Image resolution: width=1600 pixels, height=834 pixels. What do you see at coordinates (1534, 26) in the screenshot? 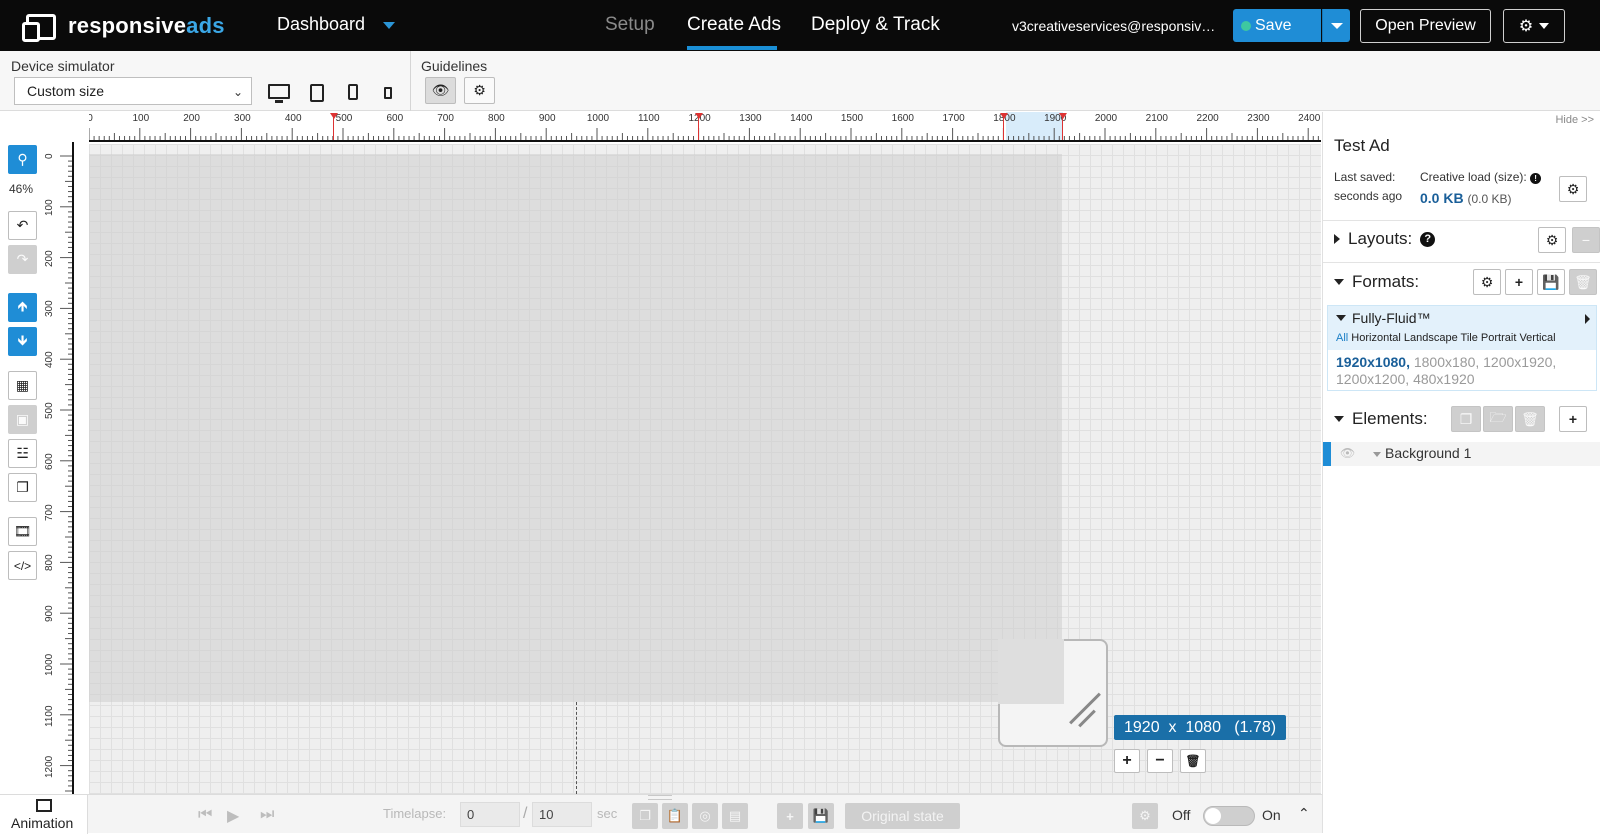
I see `settings-menu-button: ⚙` at bounding box center [1534, 26].